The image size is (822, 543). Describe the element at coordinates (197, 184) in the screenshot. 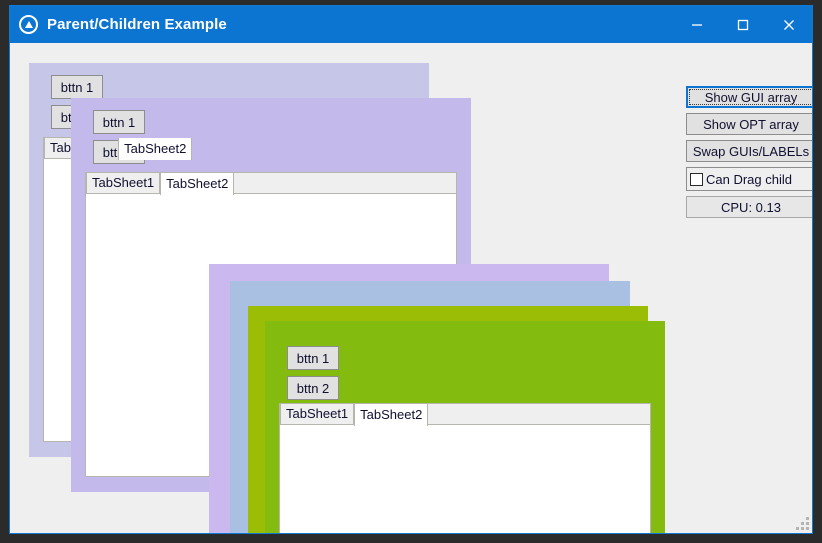

I see `pane-b-tab-tabsheet2: TabSheet2` at that location.